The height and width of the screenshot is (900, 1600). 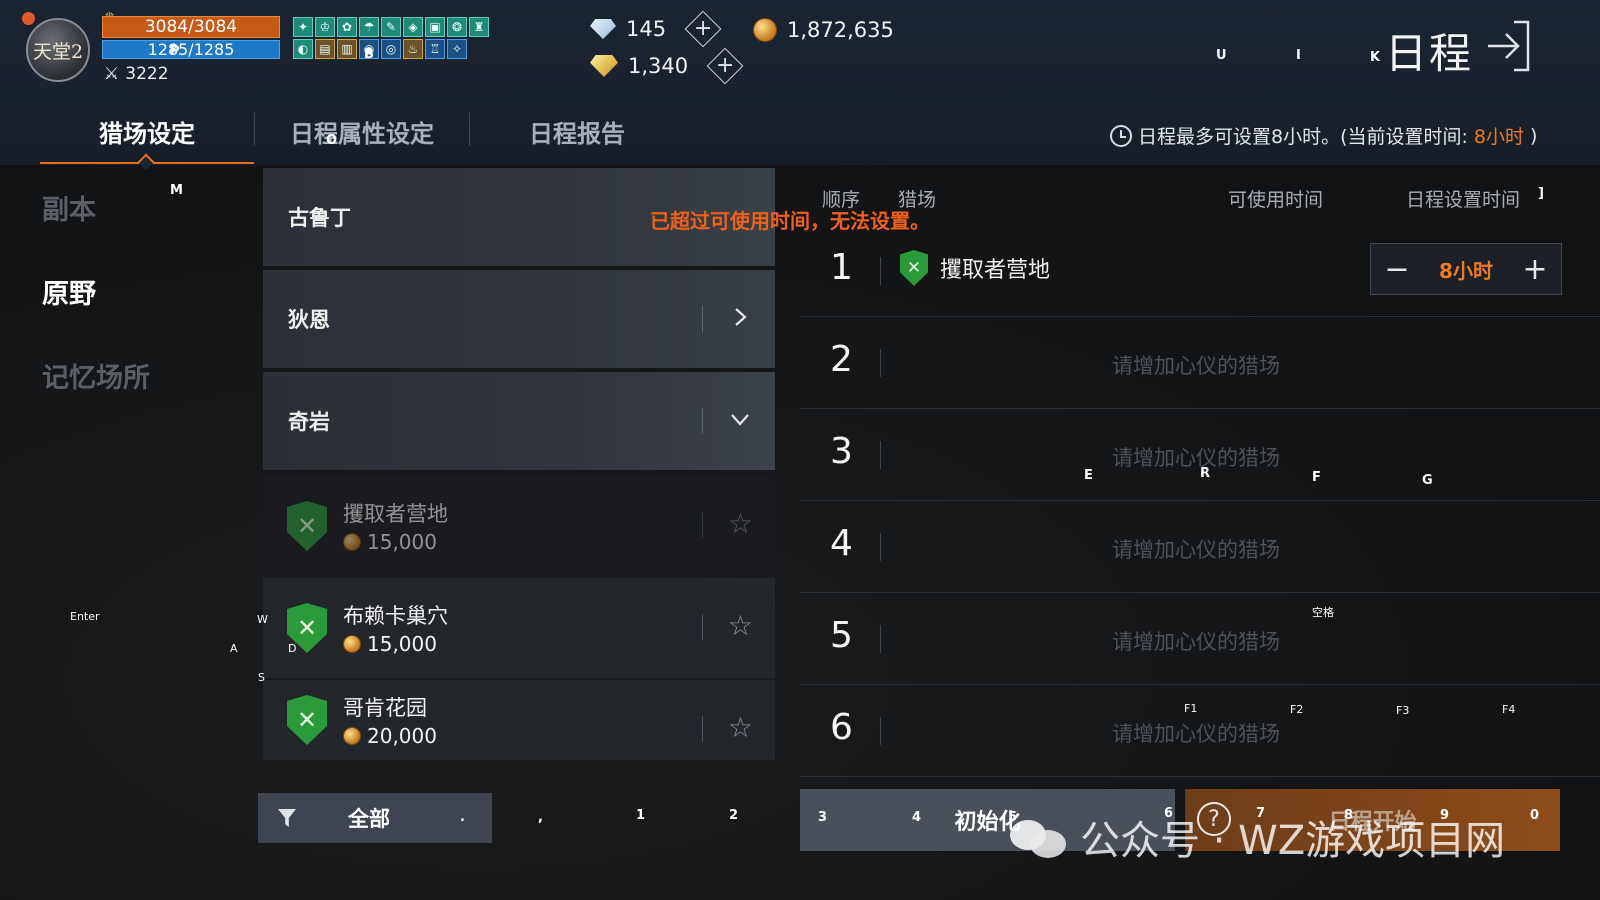 I want to click on time-stepper: − 8小时 +, so click(x=1466, y=269).